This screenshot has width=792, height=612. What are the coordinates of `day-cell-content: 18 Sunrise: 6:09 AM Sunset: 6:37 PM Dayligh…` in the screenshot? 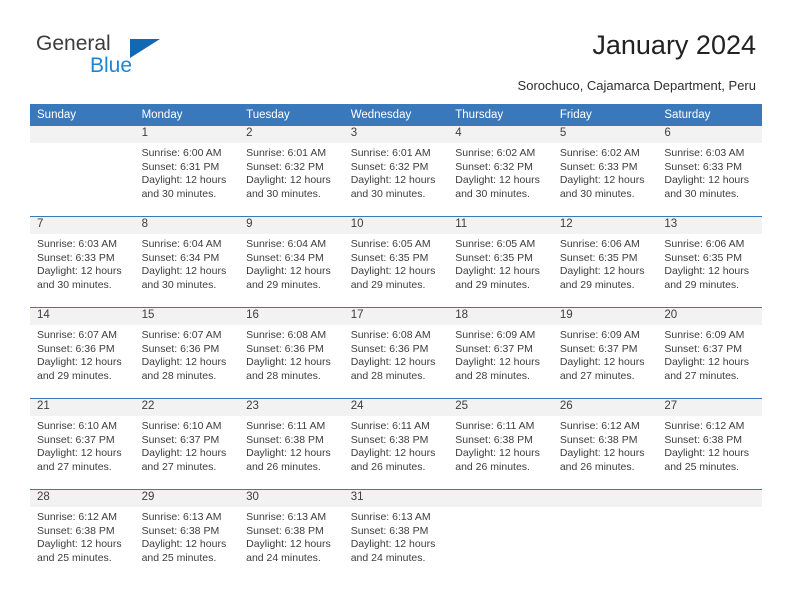 It's located at (500, 353).